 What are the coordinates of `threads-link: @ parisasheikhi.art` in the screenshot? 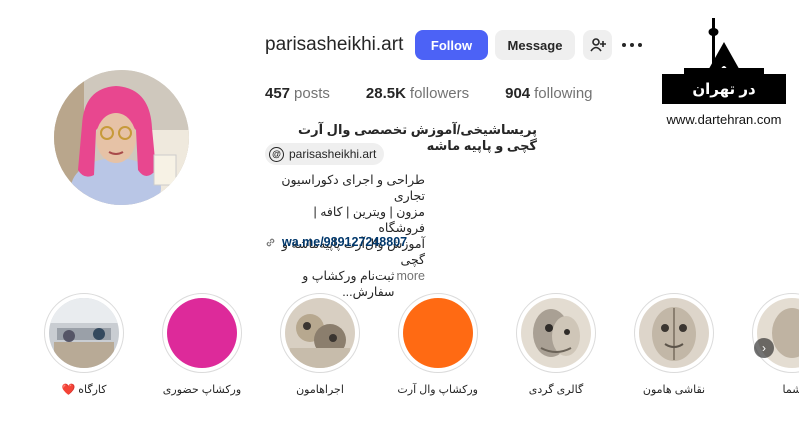 It's located at (325, 154).